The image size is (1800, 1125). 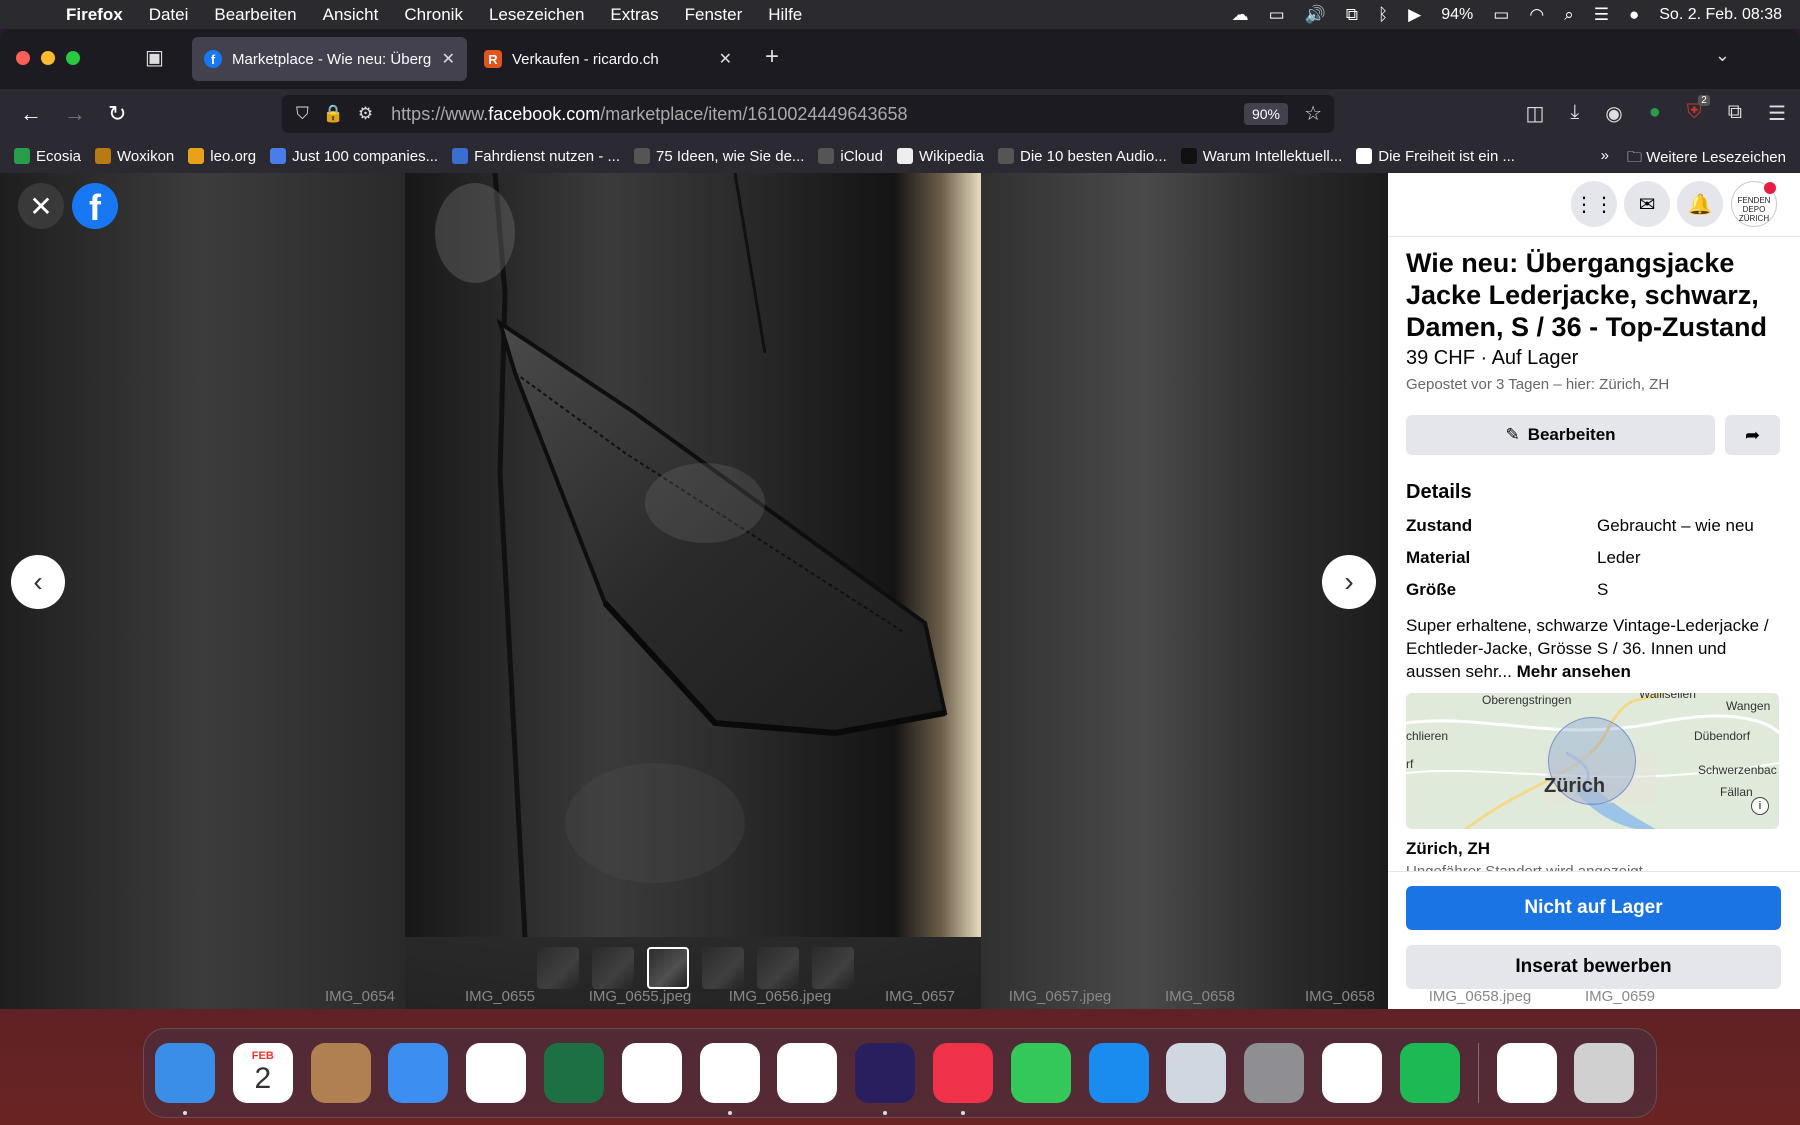 I want to click on spotlight-search-icon: ⌕, so click(x=1569, y=15).